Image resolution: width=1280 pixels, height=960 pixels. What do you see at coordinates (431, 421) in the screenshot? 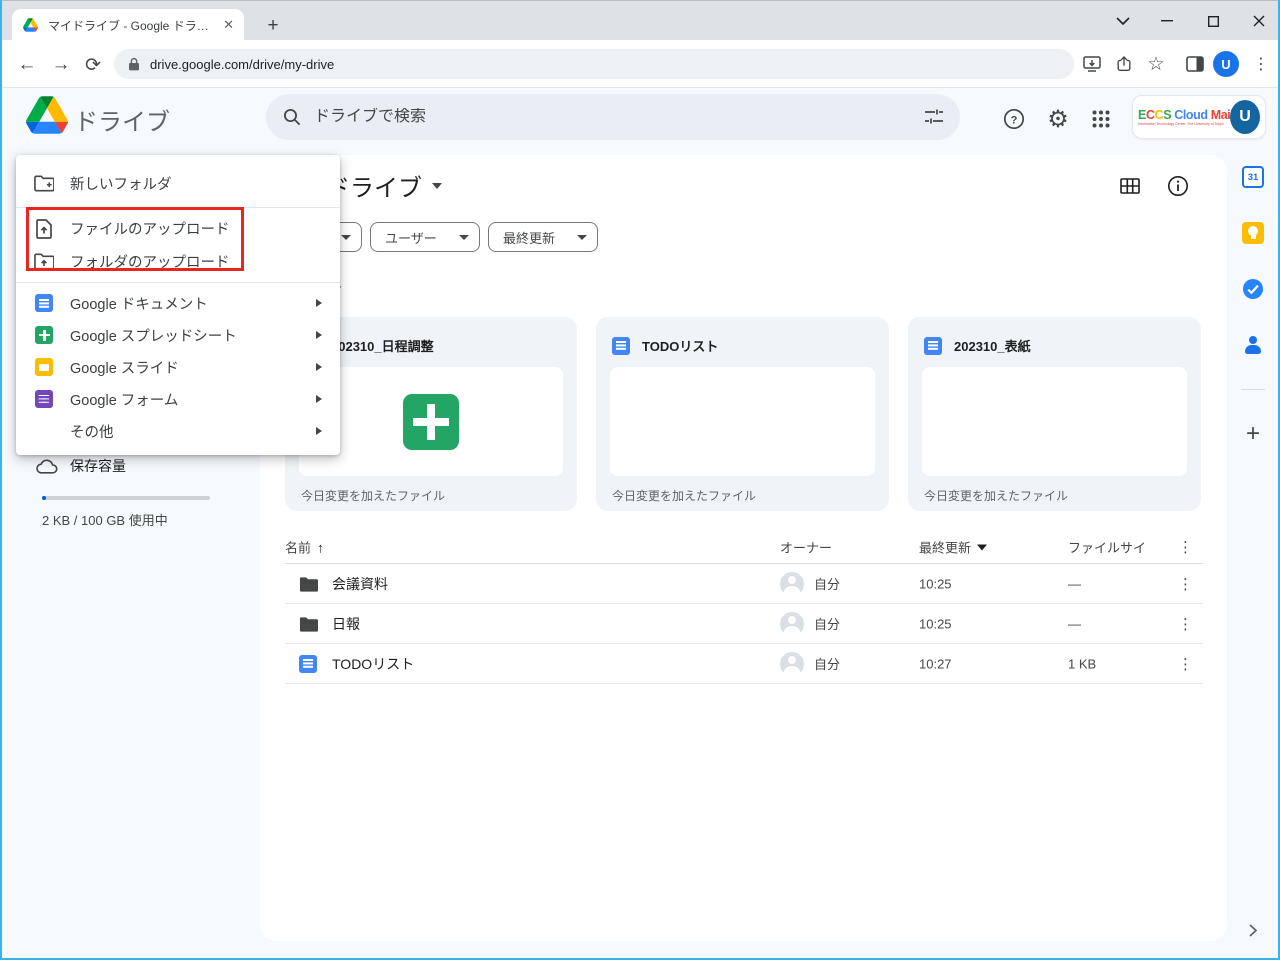
I see `sheets-logo-icon` at bounding box center [431, 421].